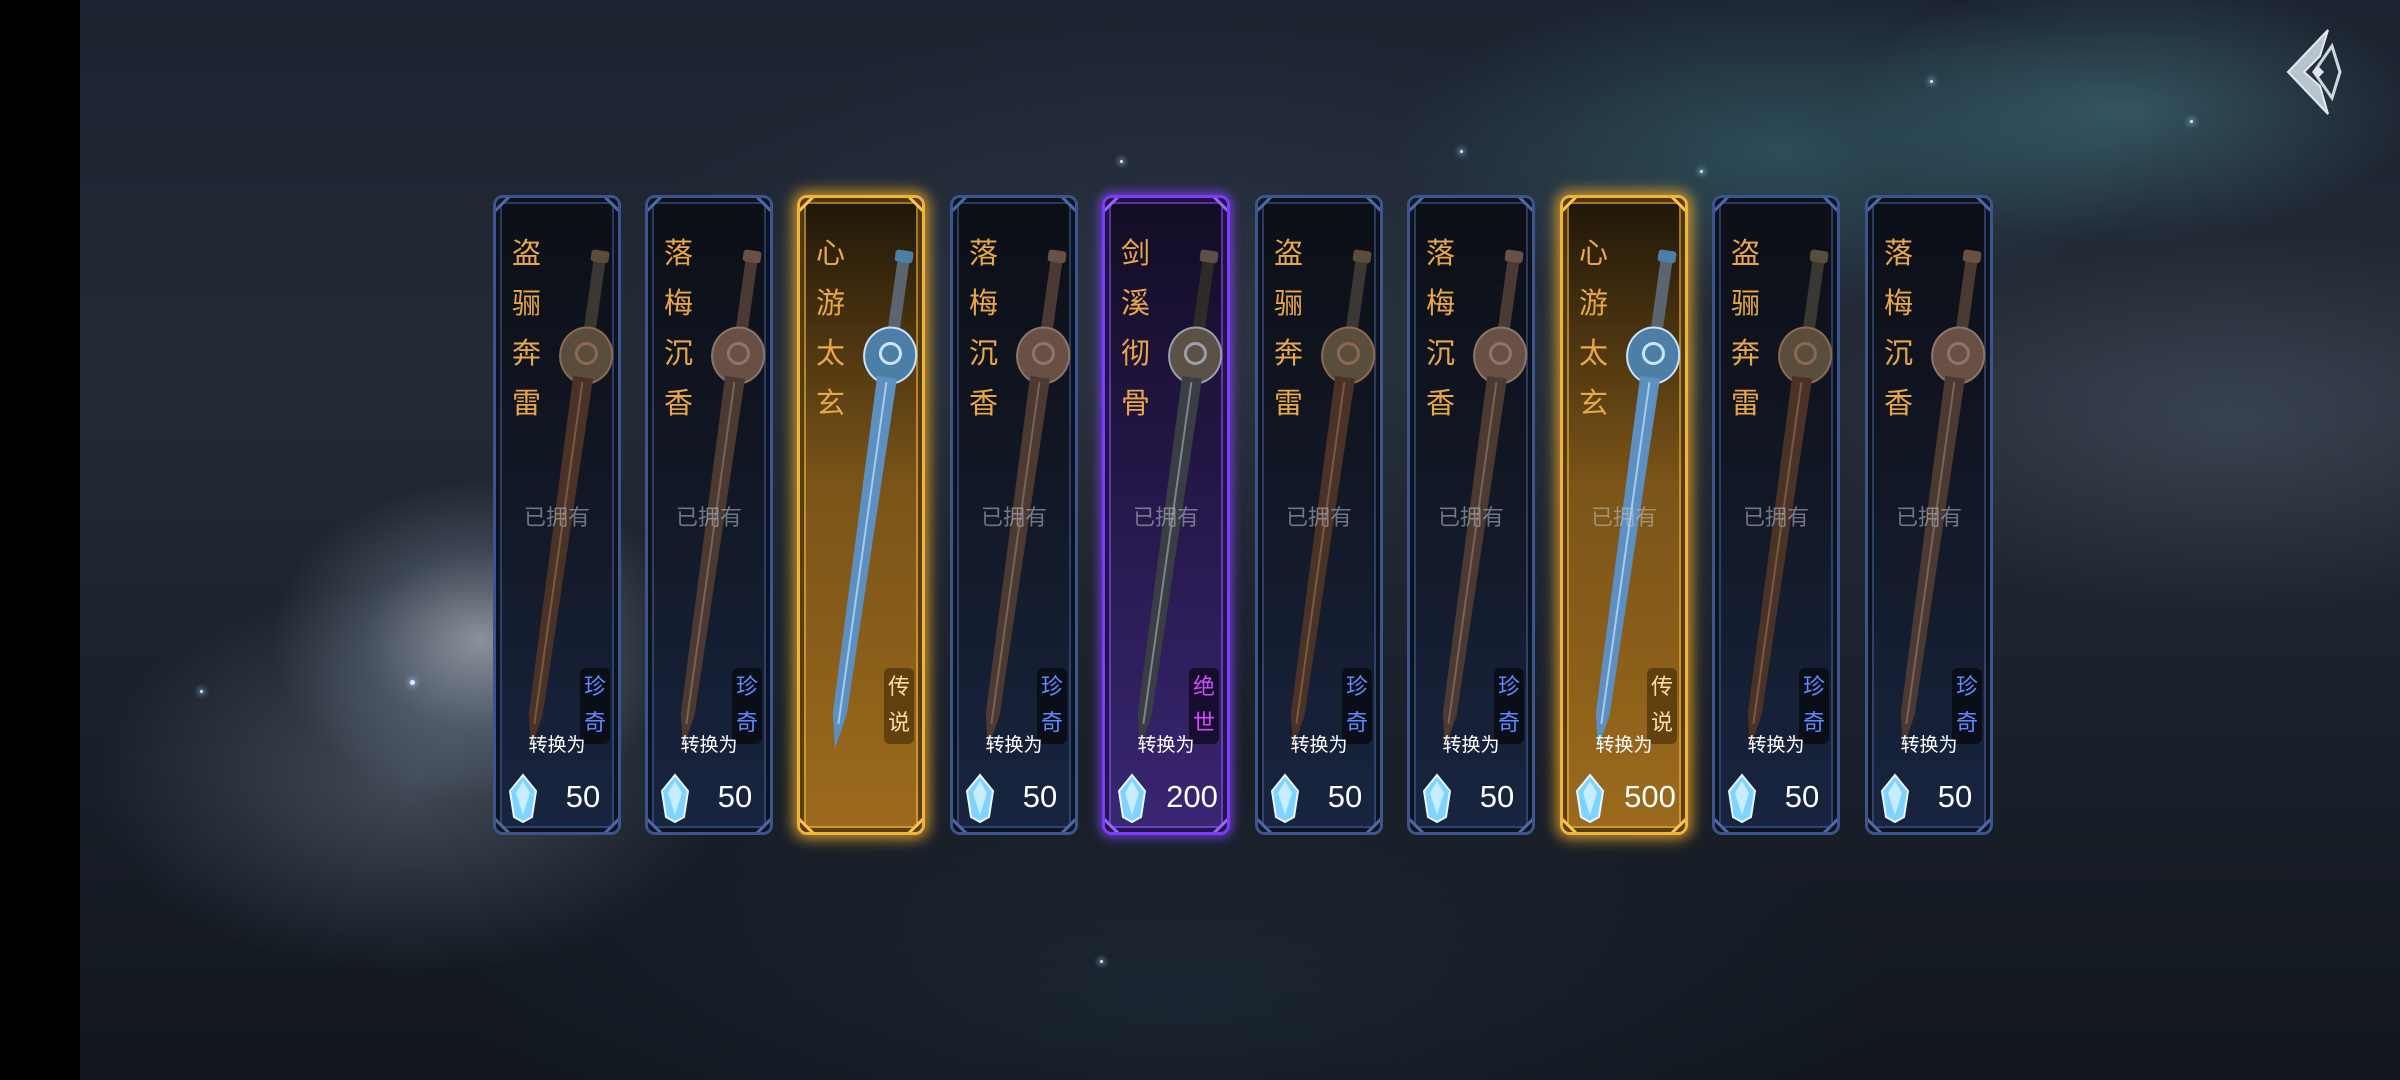 The height and width of the screenshot is (1080, 2400). I want to click on crystal-amount: 500, so click(1650, 796).